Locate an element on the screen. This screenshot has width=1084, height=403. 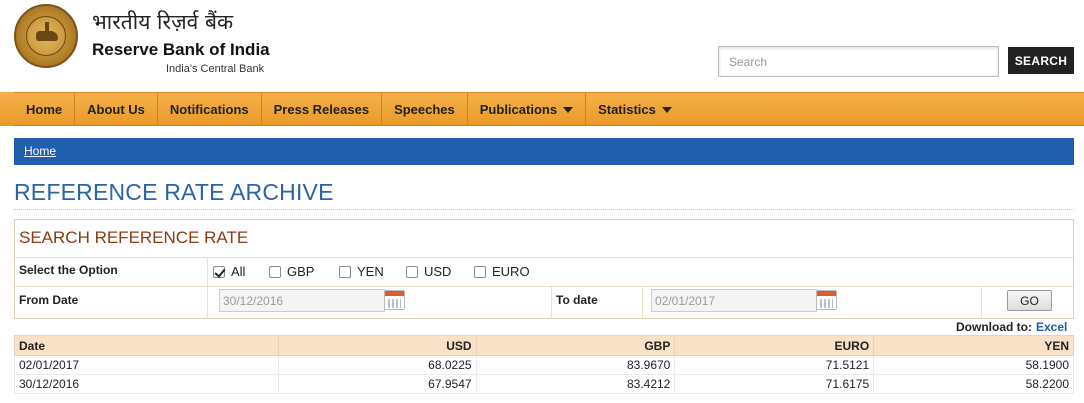
download-to: Download to: Excel is located at coordinates (1011, 327).